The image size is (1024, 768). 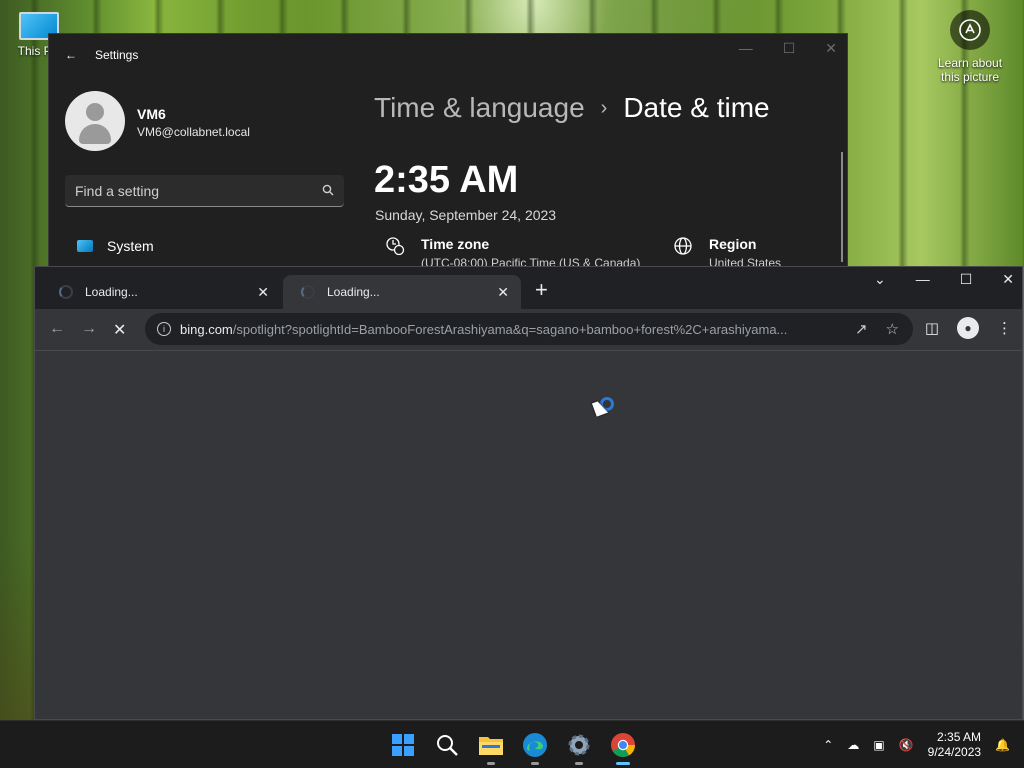 I want to click on omnibox-actions: ↗ ☆, so click(x=877, y=329).